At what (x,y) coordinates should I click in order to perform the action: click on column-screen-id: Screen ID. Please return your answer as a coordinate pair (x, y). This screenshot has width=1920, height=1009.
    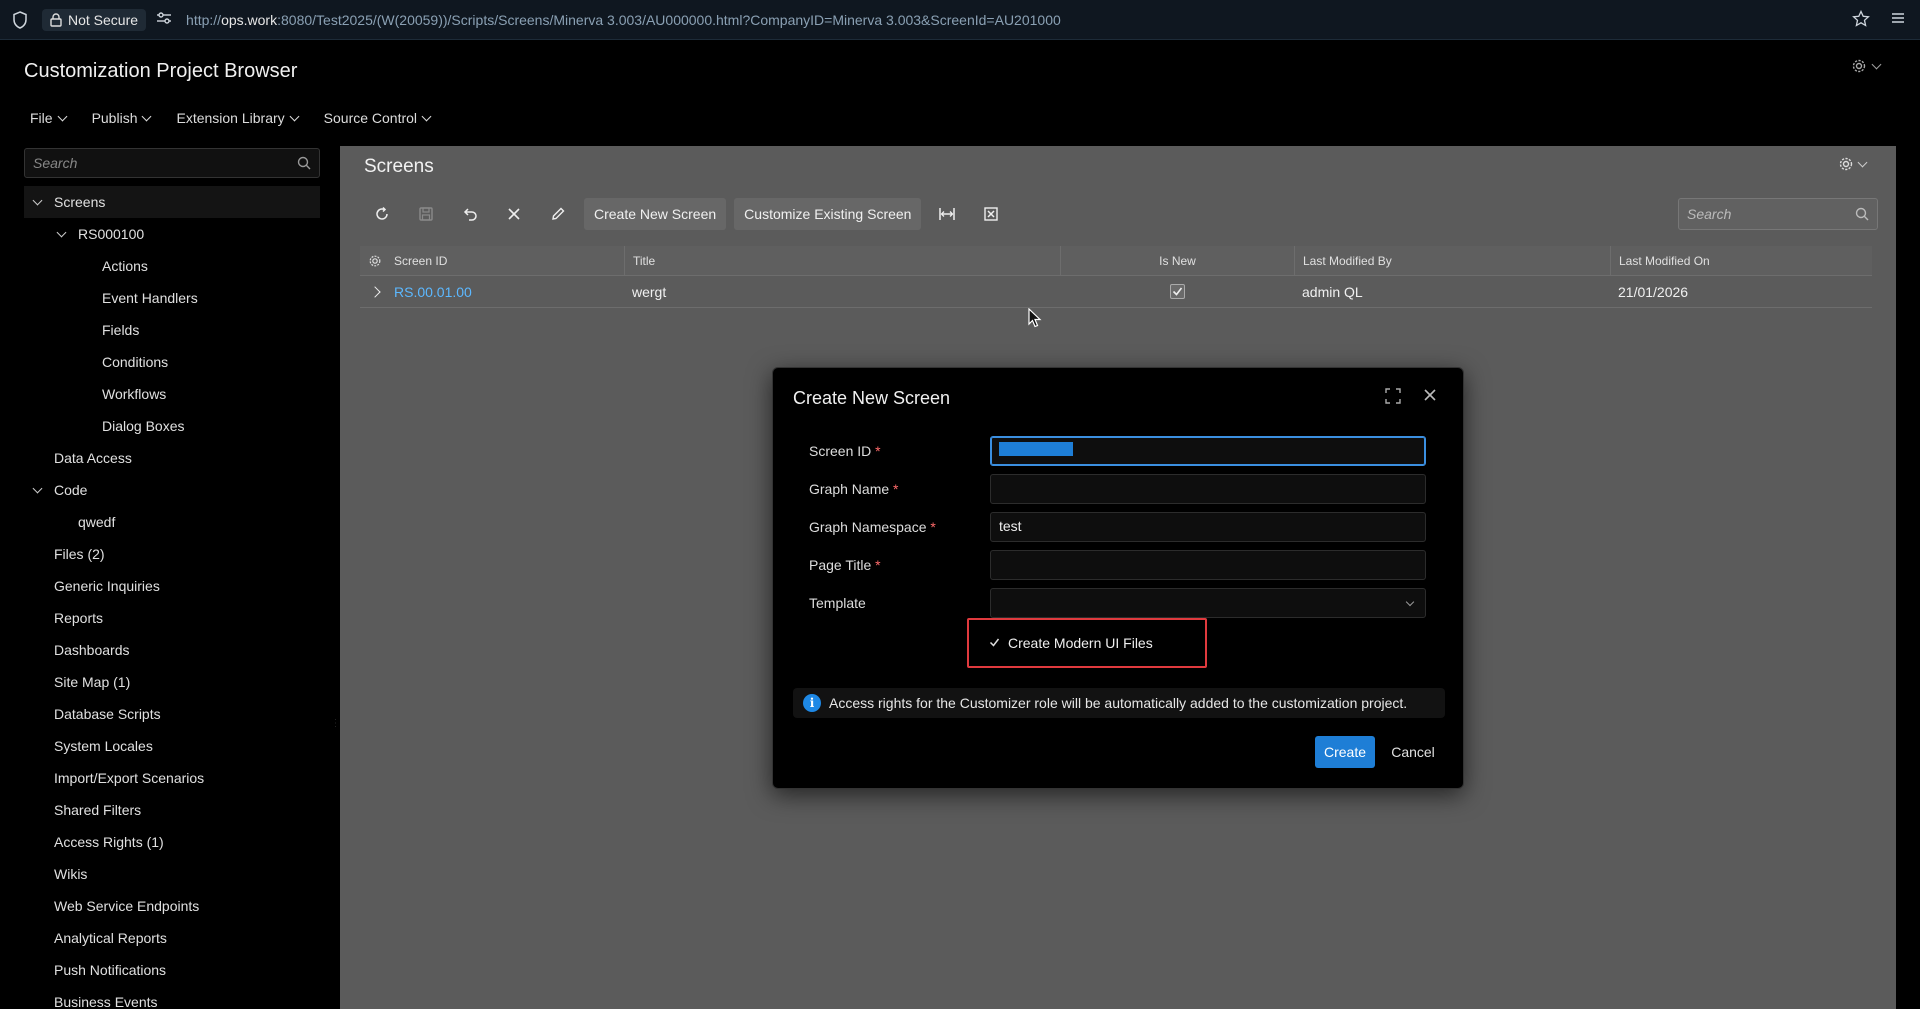
    Looking at the image, I should click on (507, 261).